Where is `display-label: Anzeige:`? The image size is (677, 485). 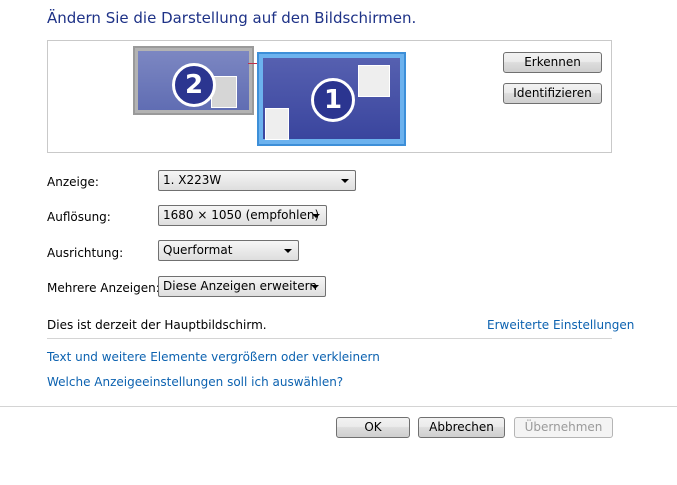 display-label: Anzeige: is located at coordinates (73, 182).